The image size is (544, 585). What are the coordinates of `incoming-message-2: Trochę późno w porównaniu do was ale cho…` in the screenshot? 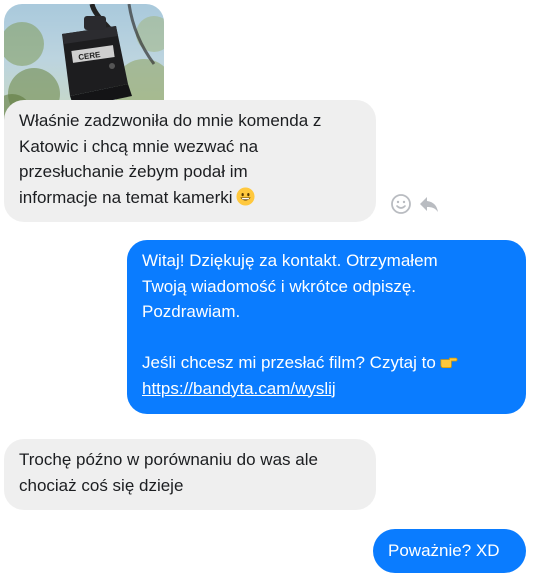 It's located at (190, 474).